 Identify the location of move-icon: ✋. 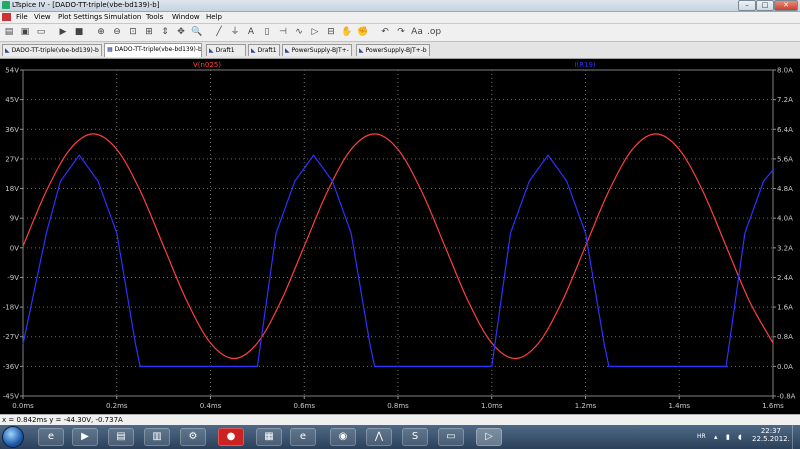
(347, 32).